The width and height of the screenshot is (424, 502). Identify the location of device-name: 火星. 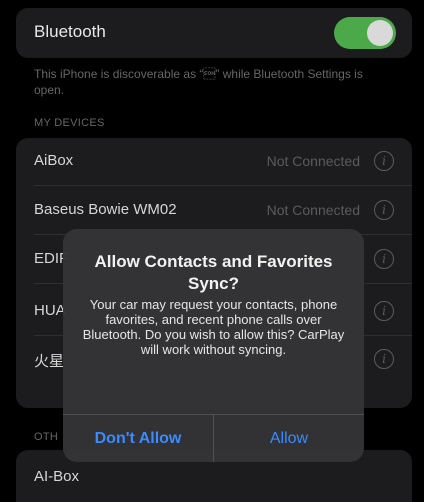
(49, 361).